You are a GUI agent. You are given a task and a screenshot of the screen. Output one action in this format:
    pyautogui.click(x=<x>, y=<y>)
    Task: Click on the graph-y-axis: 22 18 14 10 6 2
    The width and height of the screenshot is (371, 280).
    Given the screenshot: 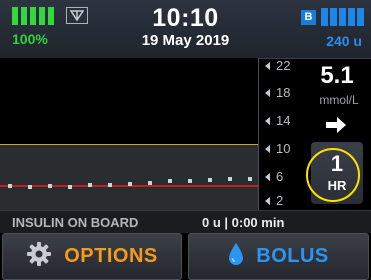 What is the action you would take?
    pyautogui.click(x=281, y=134)
    